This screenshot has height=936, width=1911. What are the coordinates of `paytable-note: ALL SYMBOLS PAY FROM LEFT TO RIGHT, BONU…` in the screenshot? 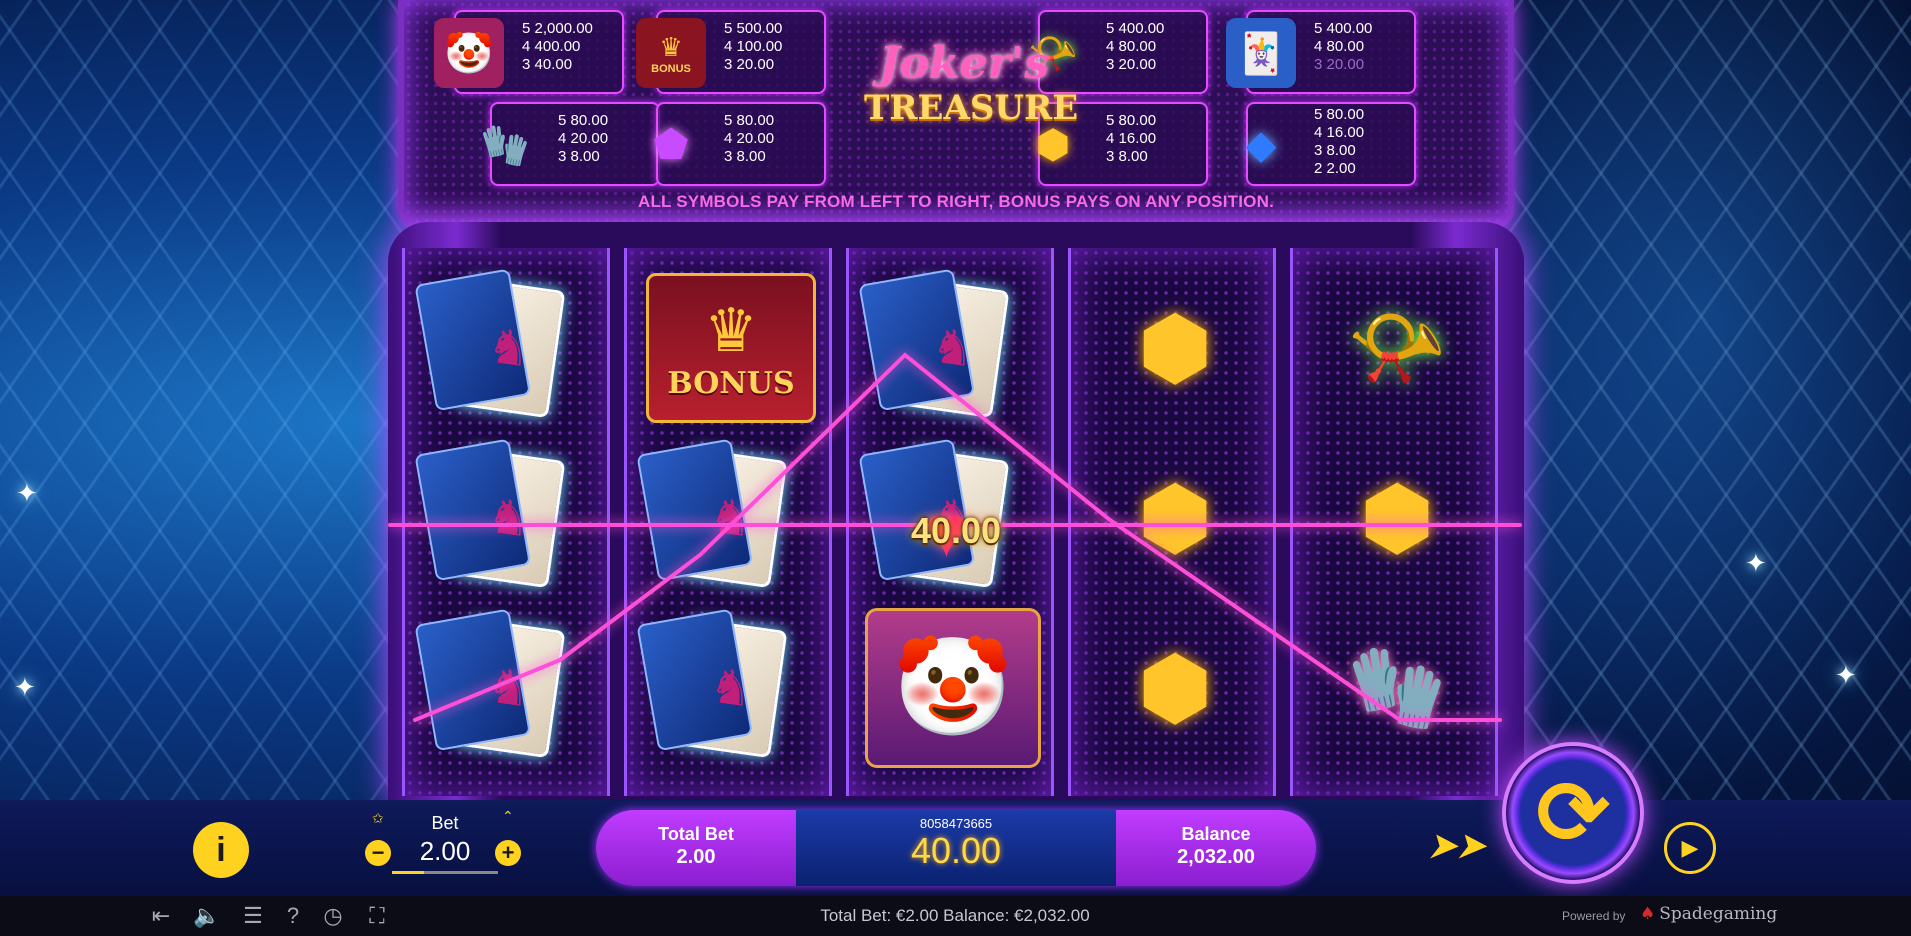 It's located at (955, 201).